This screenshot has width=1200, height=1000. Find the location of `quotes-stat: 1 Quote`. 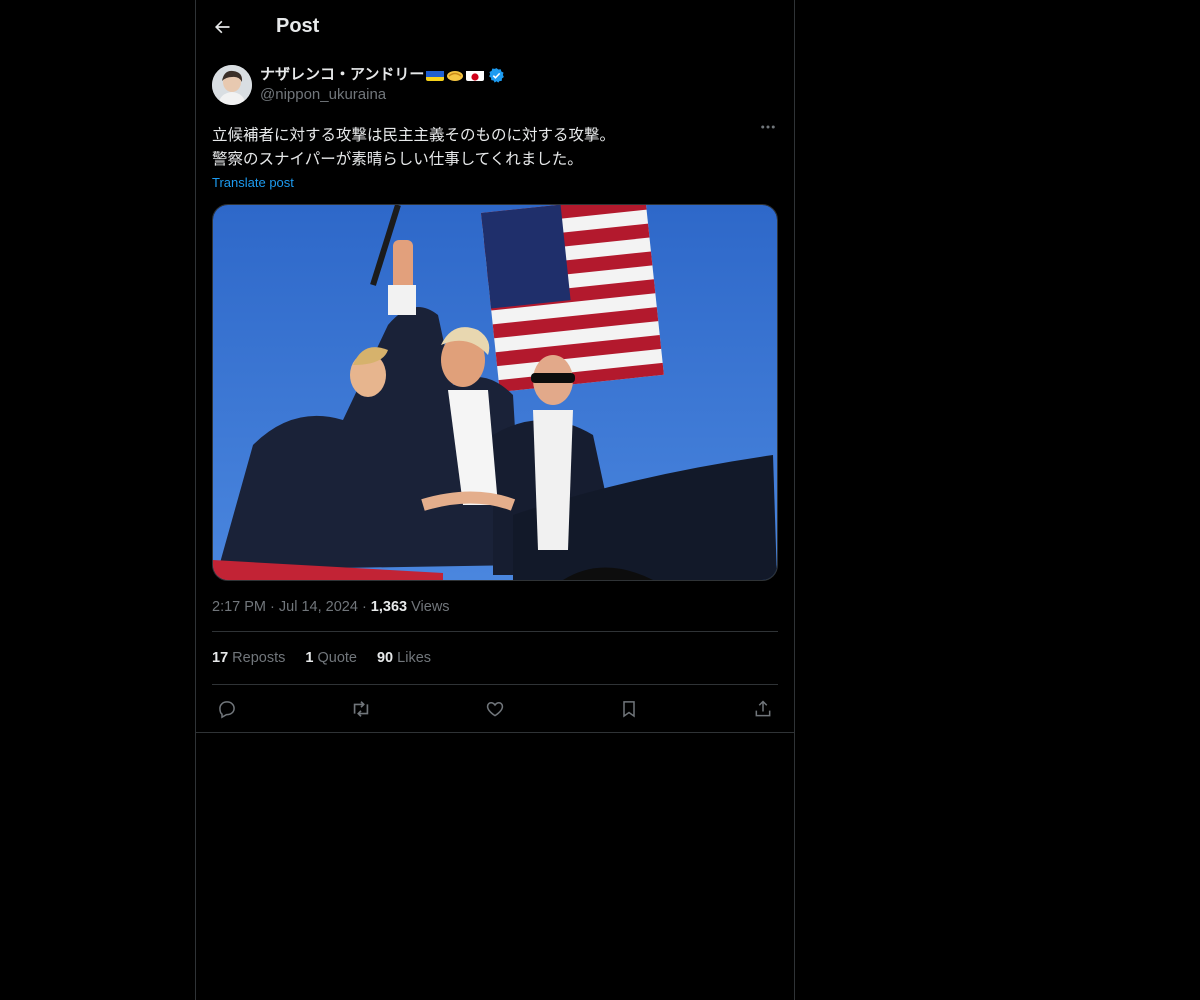

quotes-stat: 1 Quote is located at coordinates (331, 658).